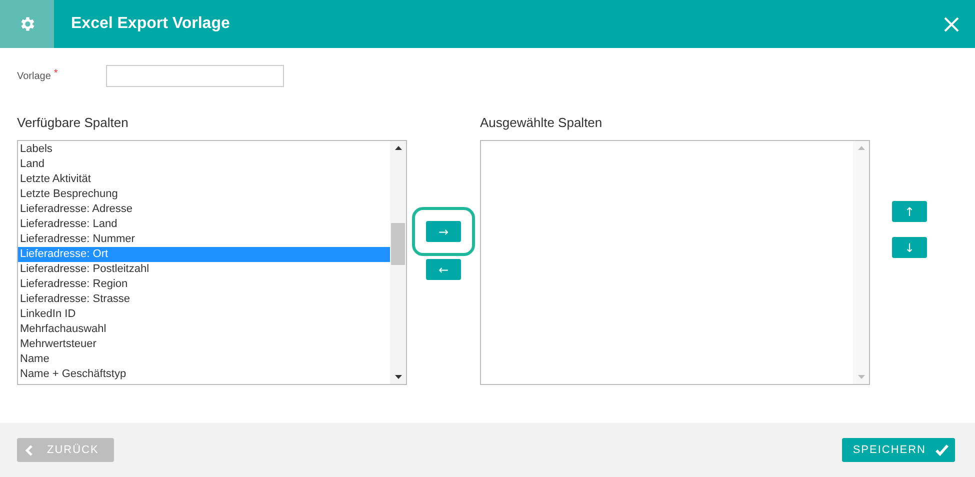 Image resolution: width=975 pixels, height=477 pixels. I want to click on list-item: Letzte Besprechung, so click(204, 194).